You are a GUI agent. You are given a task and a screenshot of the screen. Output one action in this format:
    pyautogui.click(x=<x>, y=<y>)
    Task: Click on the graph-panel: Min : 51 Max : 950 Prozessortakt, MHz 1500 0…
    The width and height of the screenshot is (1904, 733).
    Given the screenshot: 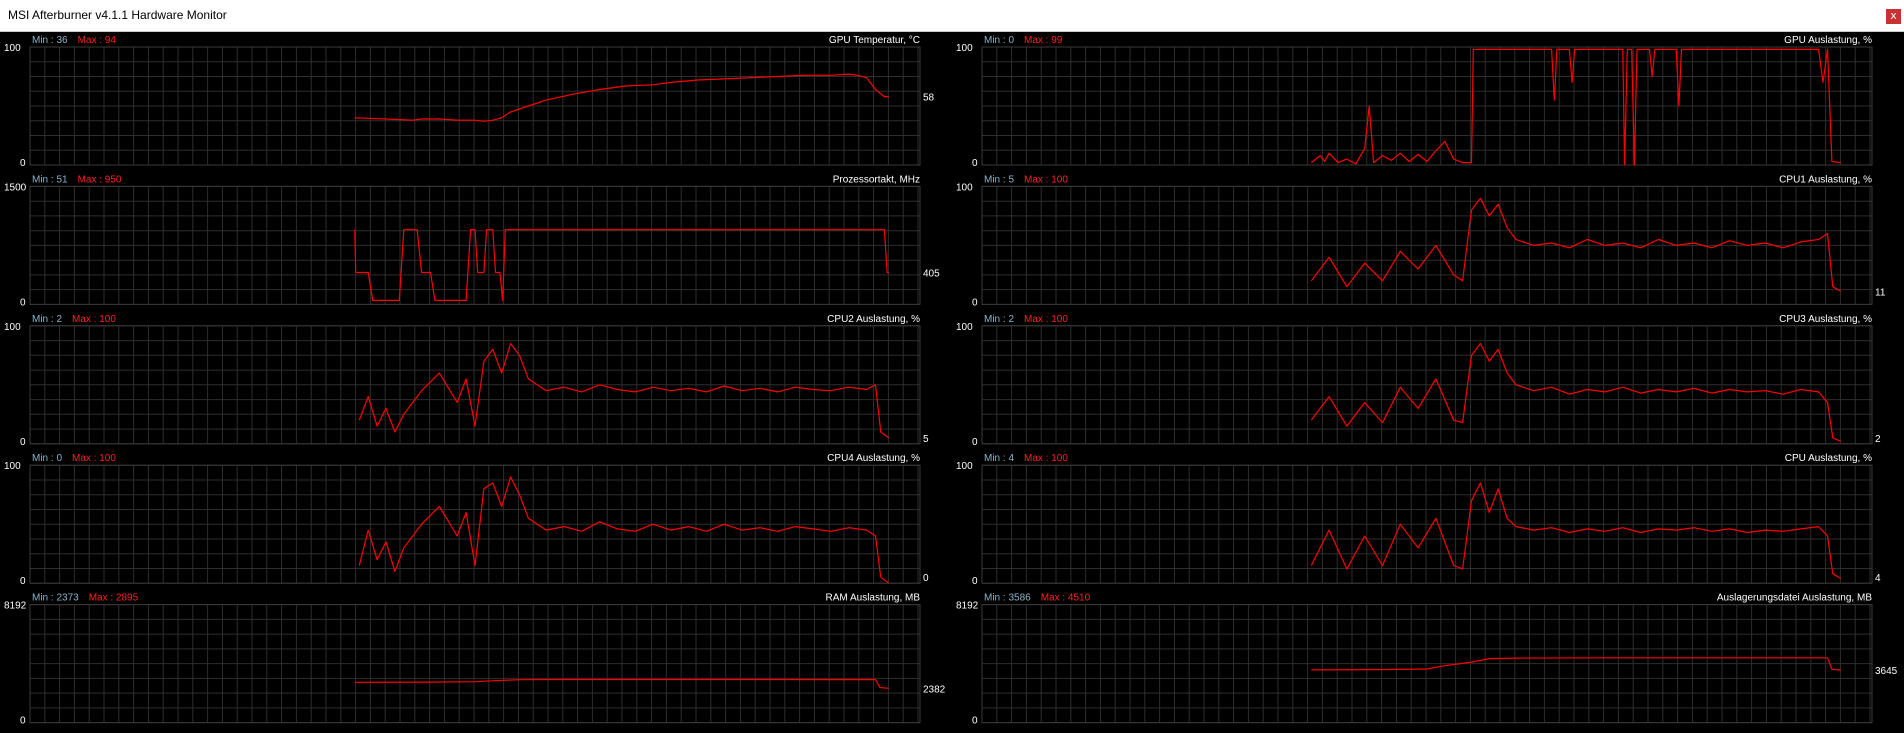 What is the action you would take?
    pyautogui.click(x=472, y=241)
    